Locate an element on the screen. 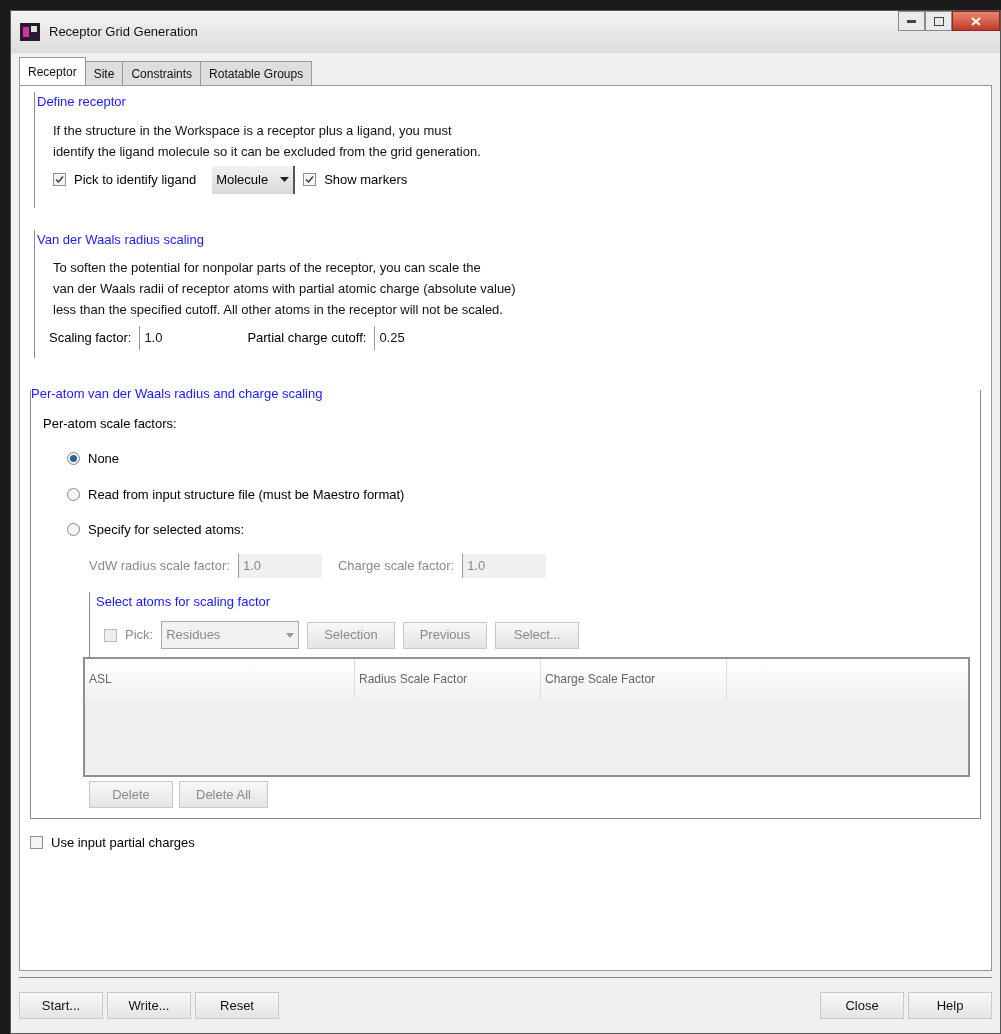  section-label: Per-atom scale factors: is located at coordinates (110, 423).